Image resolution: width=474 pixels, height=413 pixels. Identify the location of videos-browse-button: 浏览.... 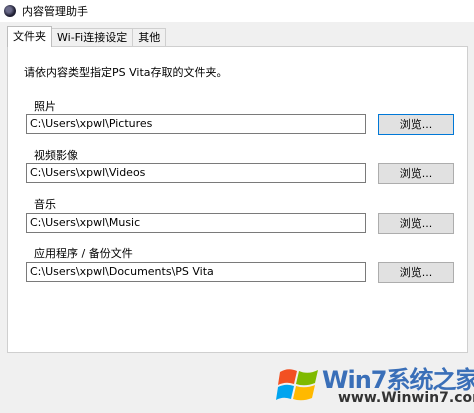
(416, 173).